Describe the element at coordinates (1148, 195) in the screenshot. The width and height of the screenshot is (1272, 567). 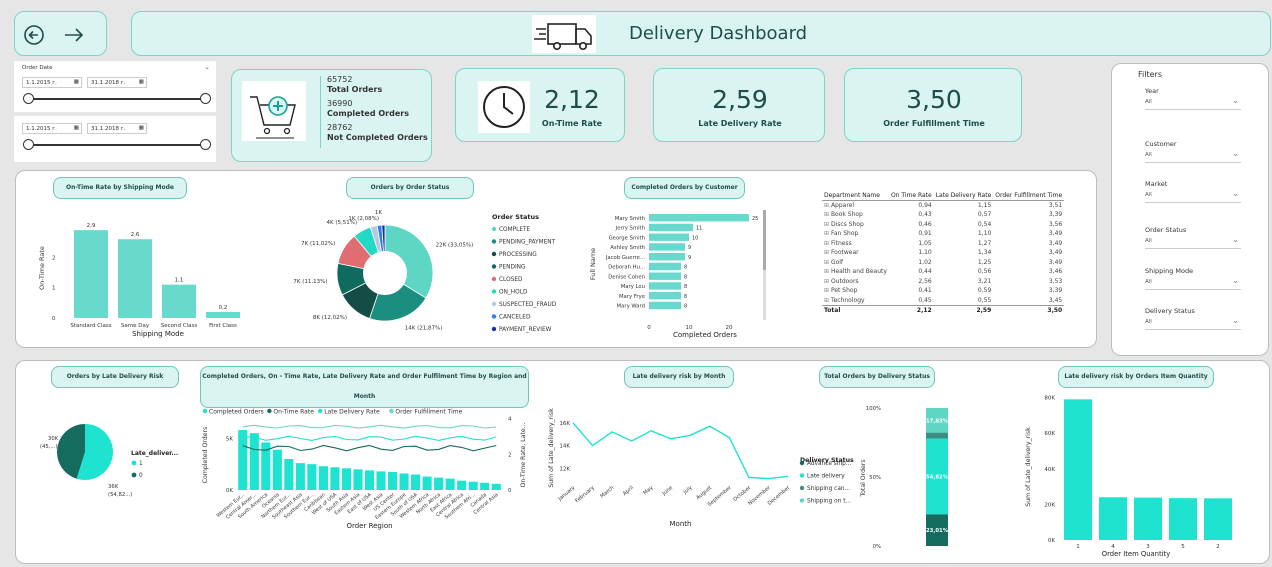
I see `filter-value: All` at that location.